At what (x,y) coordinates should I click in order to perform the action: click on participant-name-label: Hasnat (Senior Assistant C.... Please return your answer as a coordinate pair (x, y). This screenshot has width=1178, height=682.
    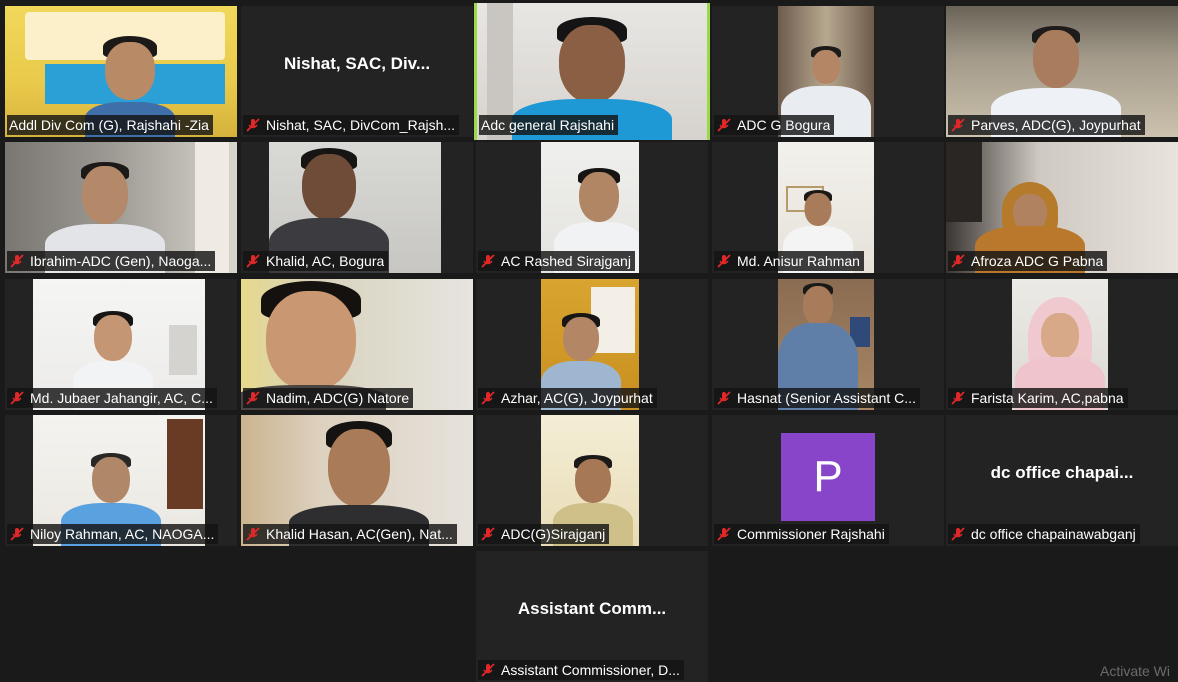
    Looking at the image, I should click on (817, 398).